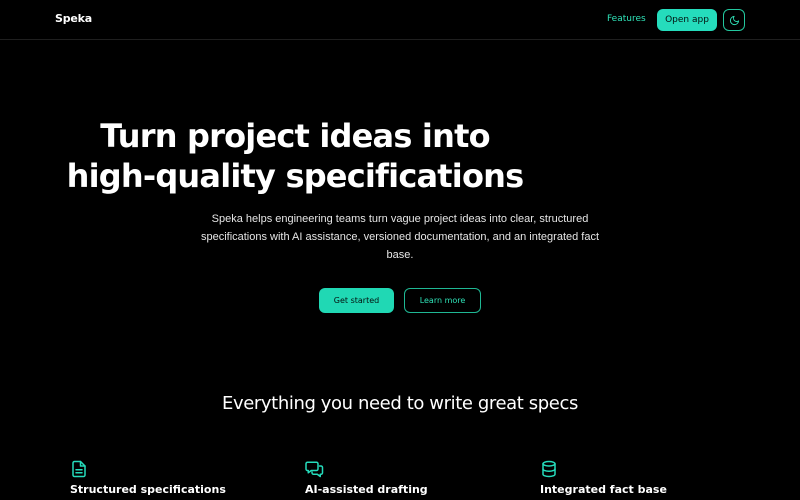 Image resolution: width=800 pixels, height=500 pixels. I want to click on feature-title: Structured specifications, so click(148, 489).